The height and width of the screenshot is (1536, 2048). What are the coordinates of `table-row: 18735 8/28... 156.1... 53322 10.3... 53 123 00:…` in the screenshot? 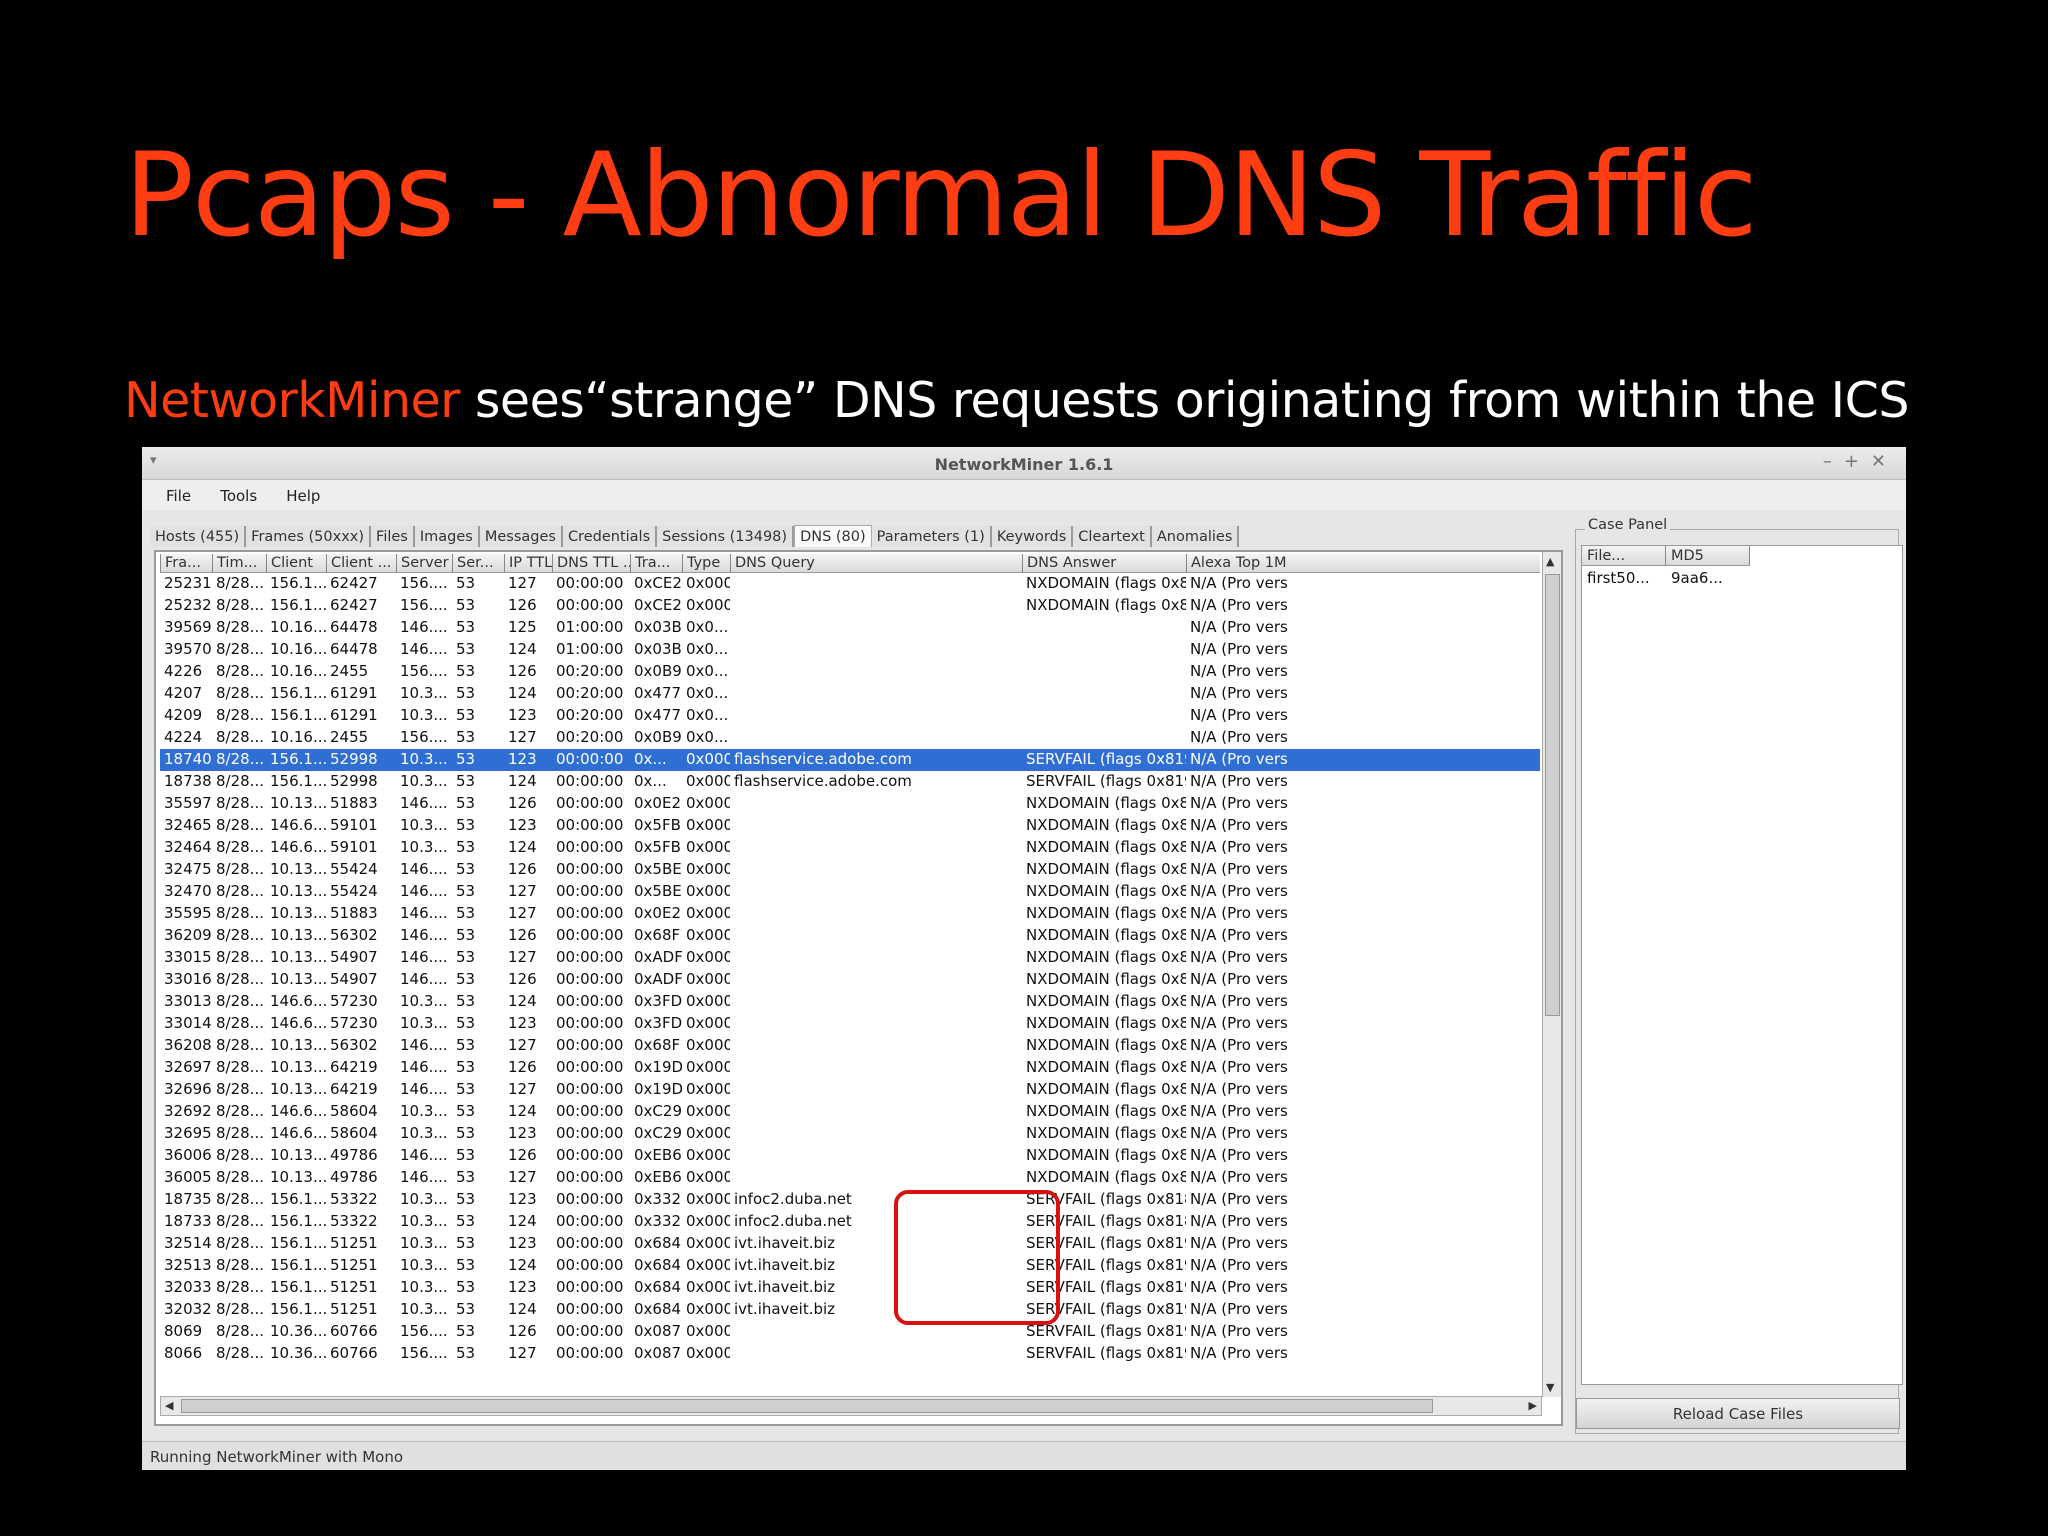 It's located at (850, 1200).